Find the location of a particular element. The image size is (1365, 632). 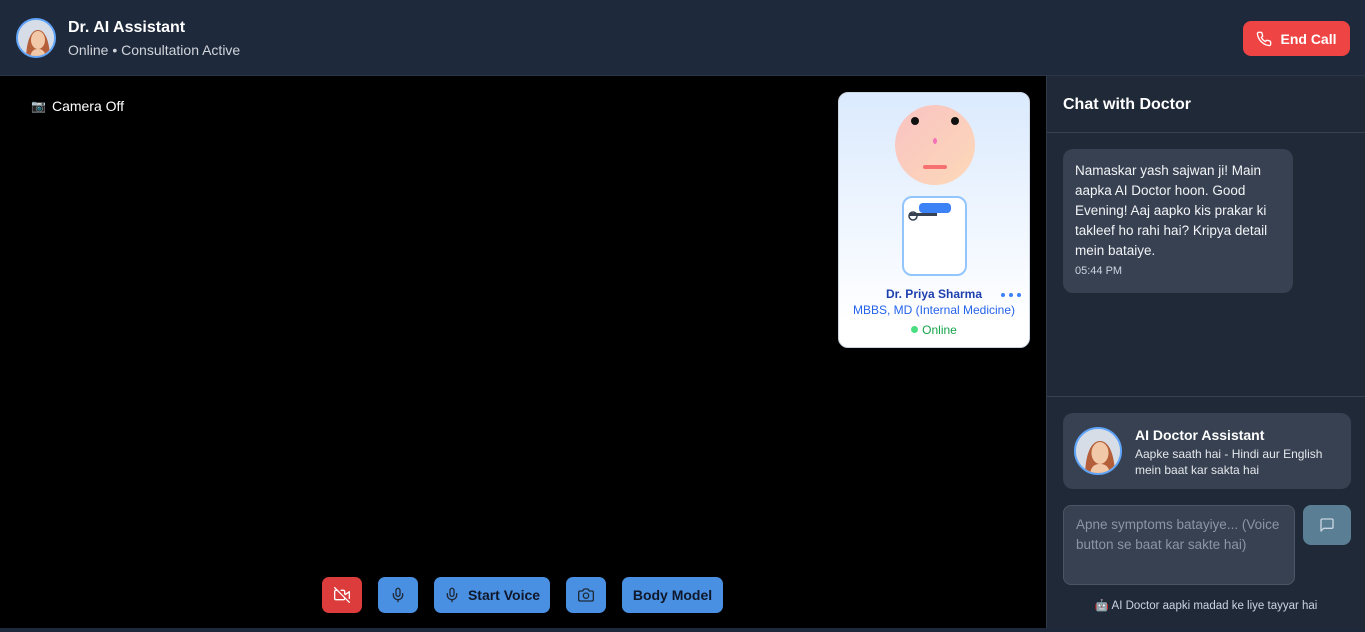

assistant-ready-text: AI Doctor aapki madad ke liye tayyar hai is located at coordinates (1214, 606).